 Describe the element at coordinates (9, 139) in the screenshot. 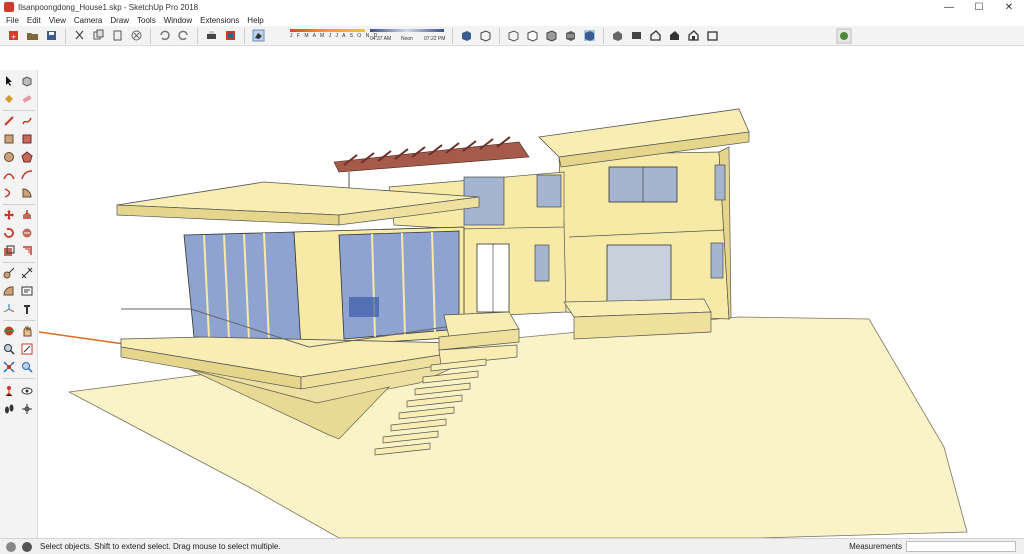

I see `rectangle-tool-icon` at that location.